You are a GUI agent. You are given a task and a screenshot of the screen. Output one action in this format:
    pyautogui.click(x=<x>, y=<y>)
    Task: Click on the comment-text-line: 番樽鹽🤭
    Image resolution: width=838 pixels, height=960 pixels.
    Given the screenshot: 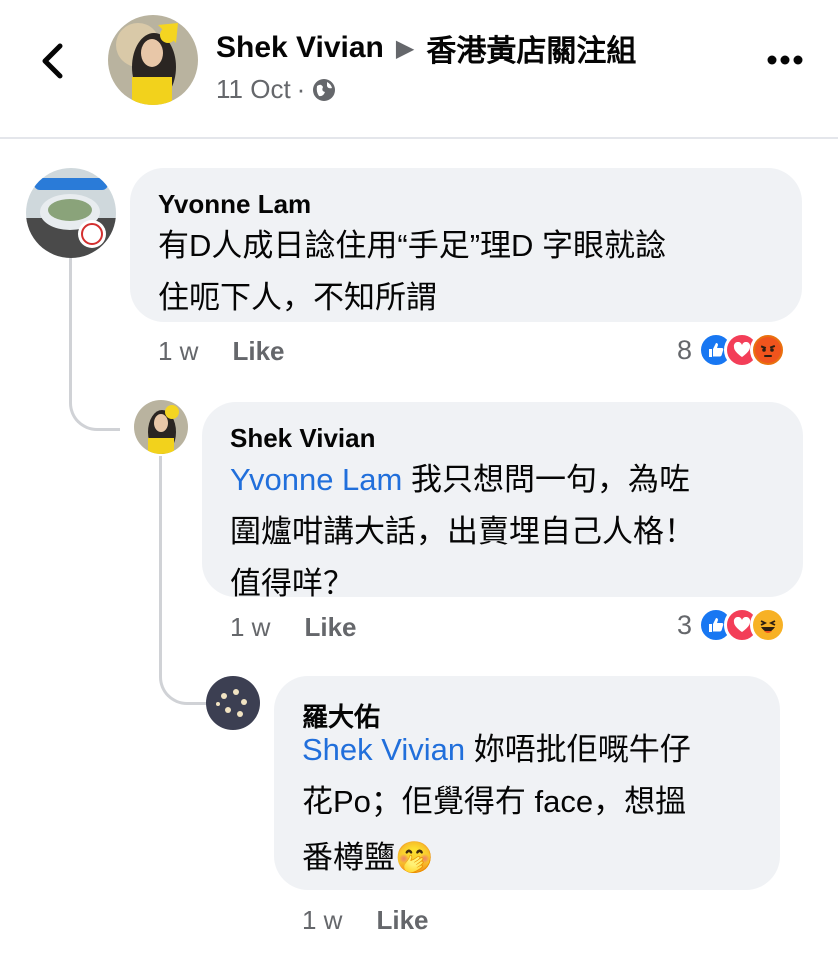 What is the action you would take?
    pyautogui.click(x=368, y=857)
    